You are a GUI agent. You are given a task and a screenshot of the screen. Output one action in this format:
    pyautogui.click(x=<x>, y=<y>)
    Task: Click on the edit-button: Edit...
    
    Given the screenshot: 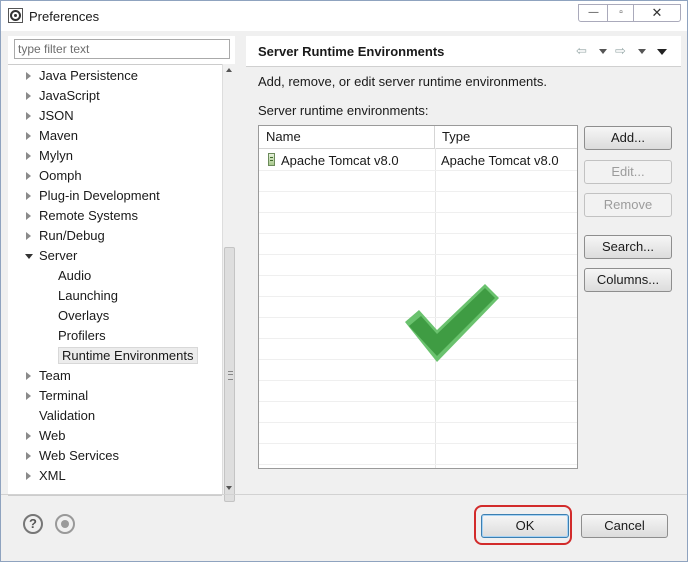 What is the action you would take?
    pyautogui.click(x=628, y=172)
    